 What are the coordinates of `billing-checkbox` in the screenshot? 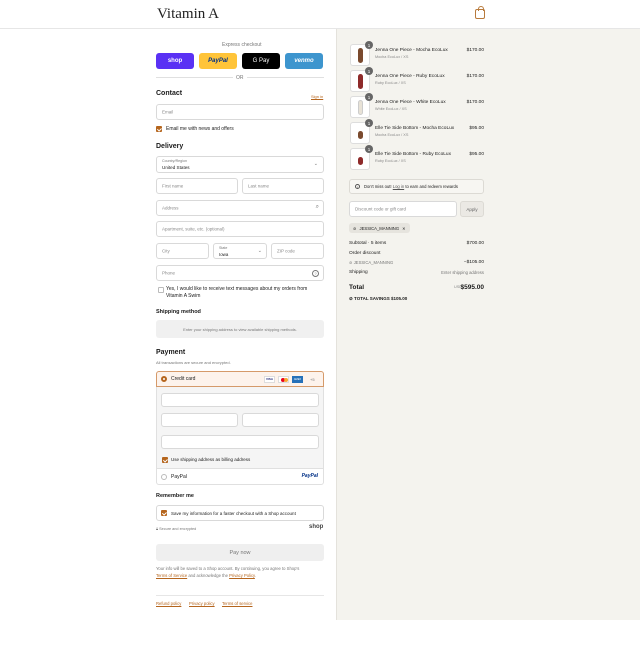 It's located at (165, 460).